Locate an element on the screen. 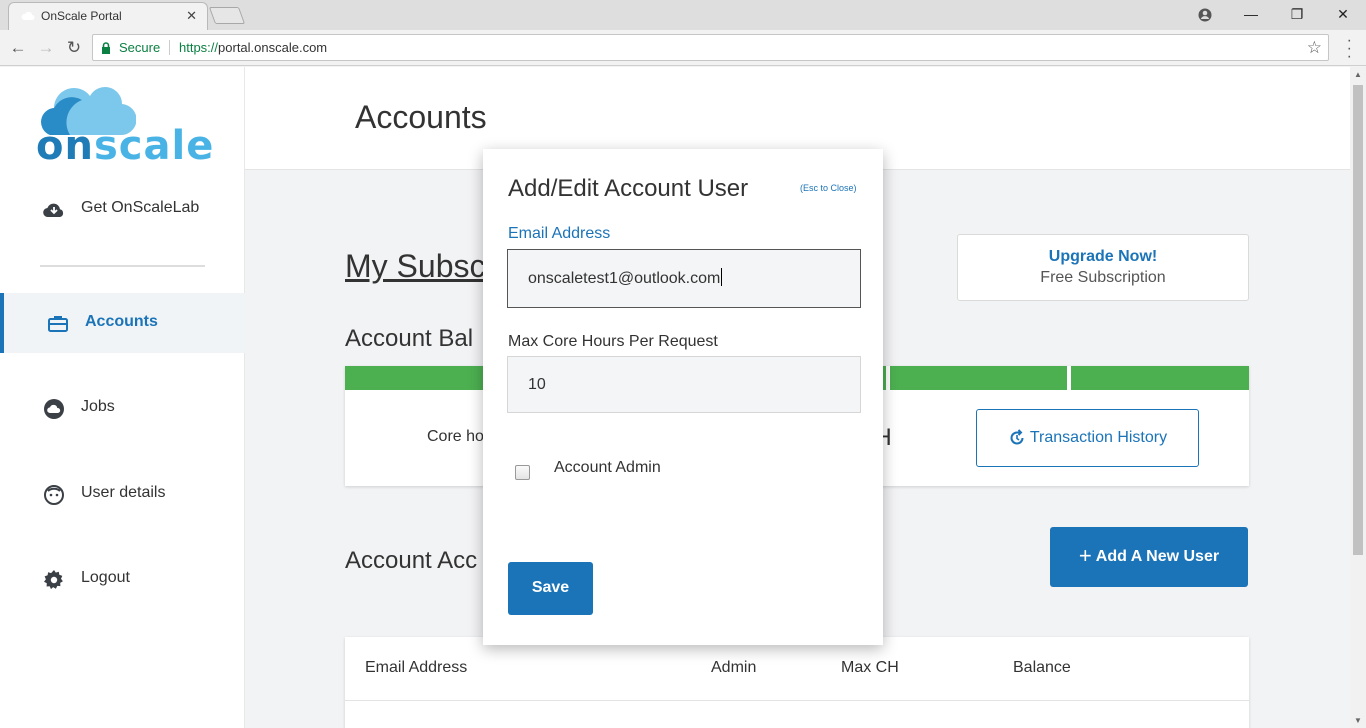 The height and width of the screenshot is (728, 1366). browser-menu-icon: · · · is located at coordinates (1349, 49).